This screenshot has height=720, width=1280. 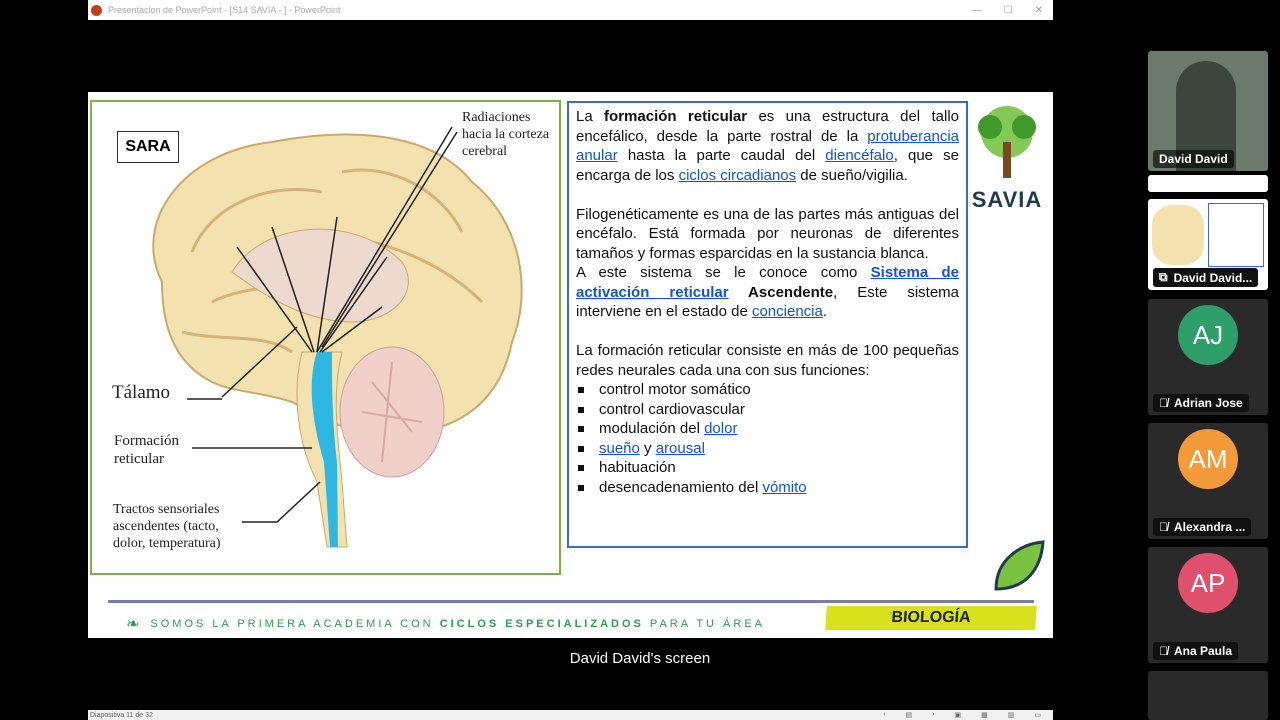 What do you see at coordinates (767, 410) in the screenshot?
I see `list-item: control cardiovascular` at bounding box center [767, 410].